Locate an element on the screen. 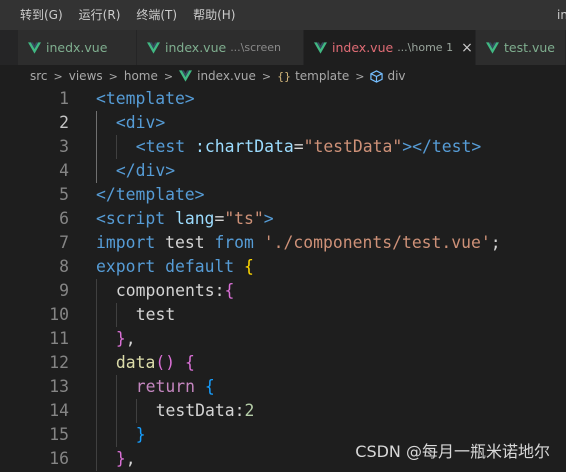  code-text: <div> is located at coordinates (140, 123).